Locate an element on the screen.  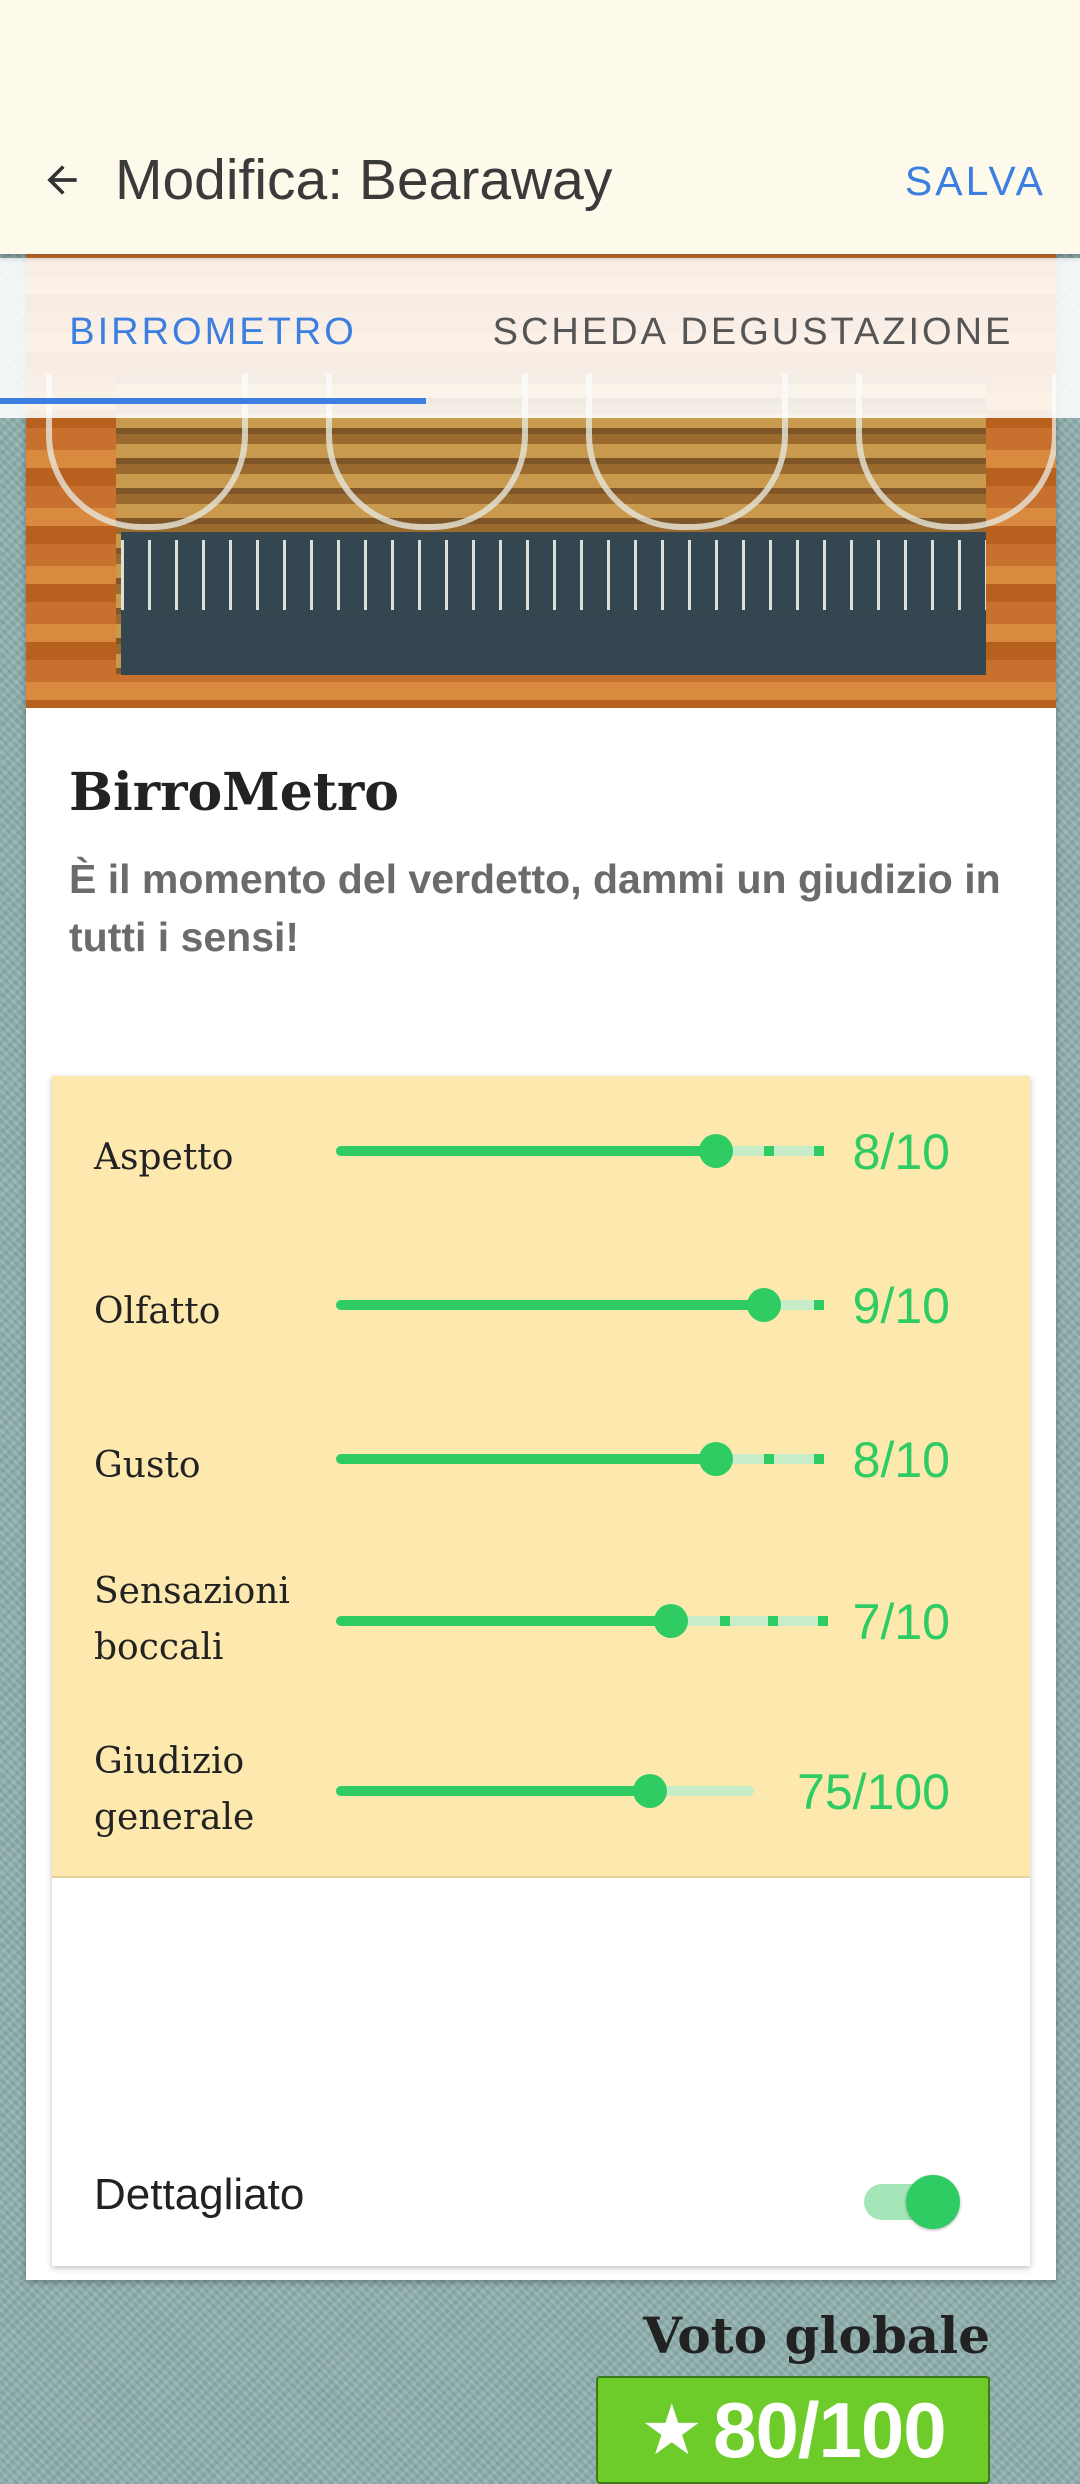
rating-row-aspetto: Aspetto 8/10 is located at coordinates (541, 1153).